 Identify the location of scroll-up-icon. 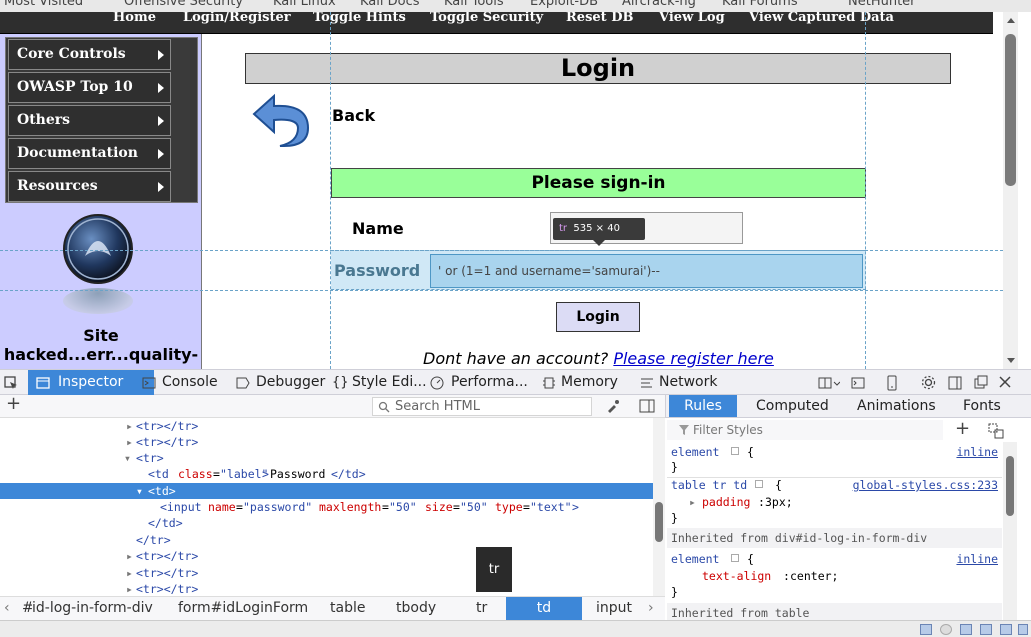
(1011, 20).